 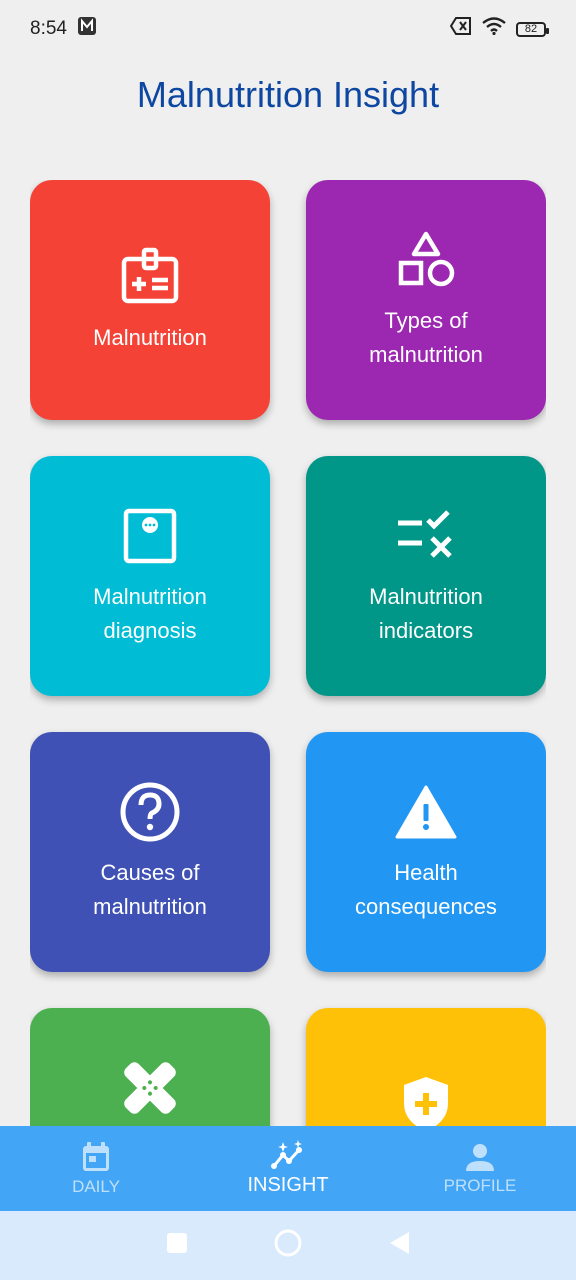 I want to click on notification-icon, so click(x=87, y=29).